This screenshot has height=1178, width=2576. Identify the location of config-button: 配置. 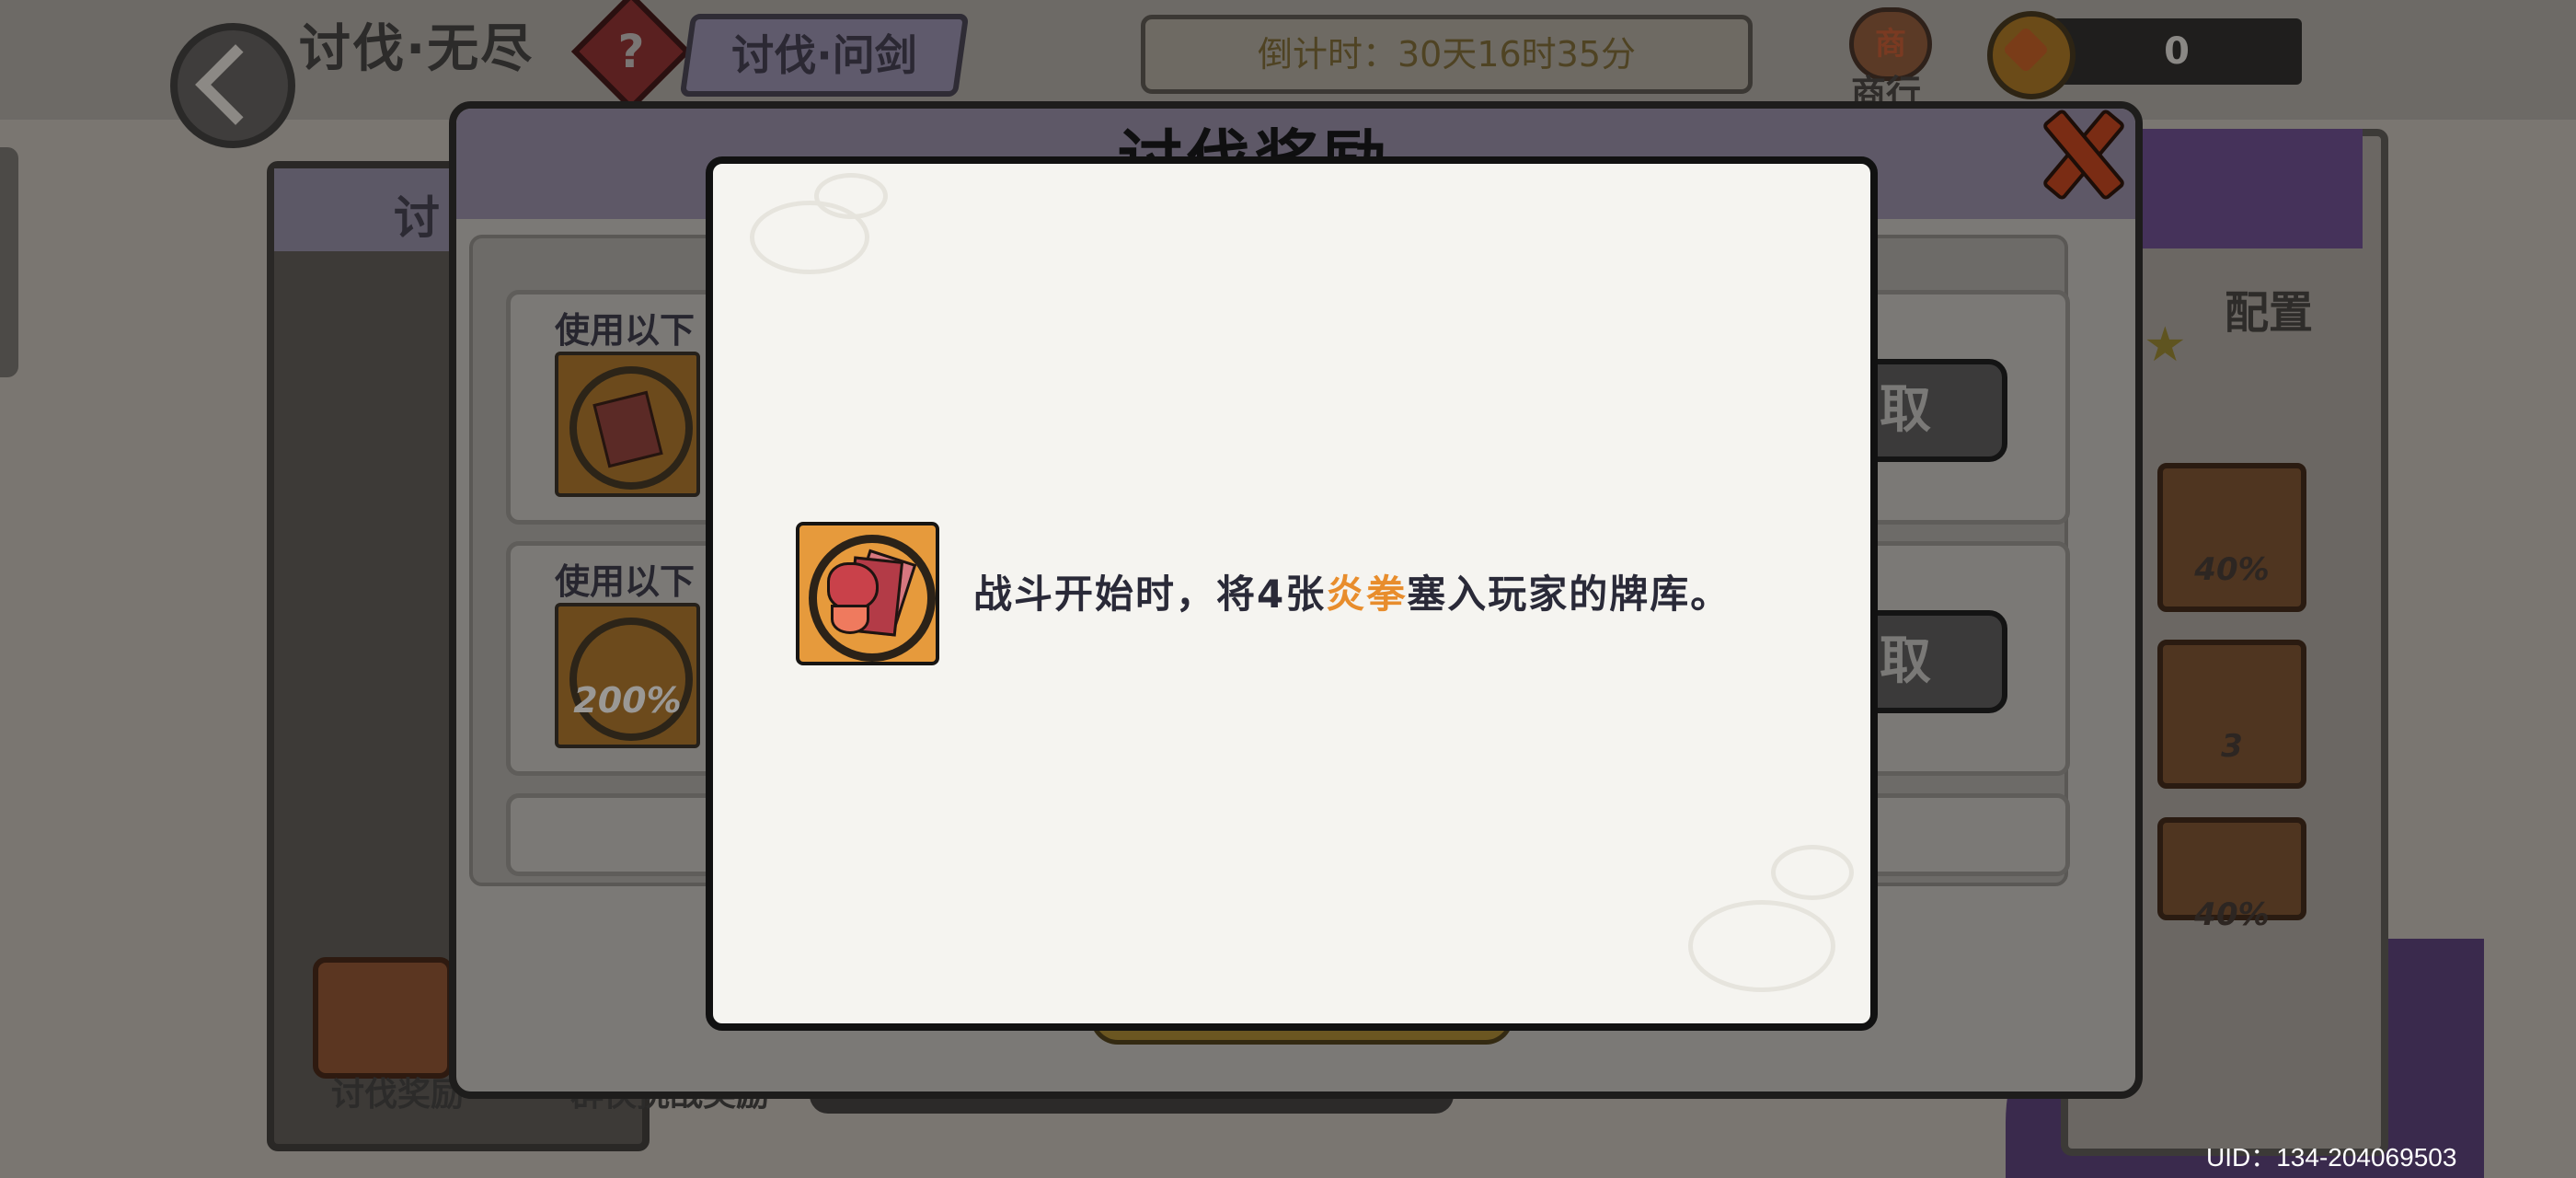
(2275, 313).